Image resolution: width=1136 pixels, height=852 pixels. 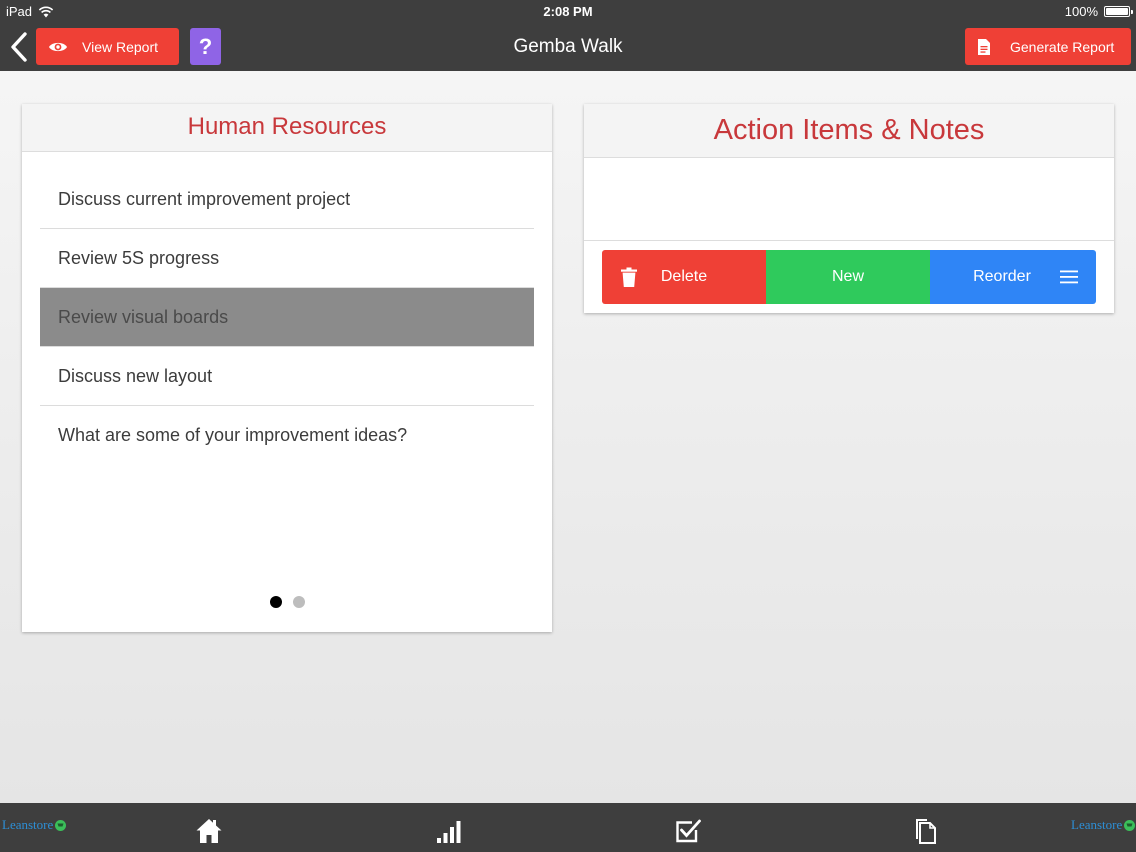 I want to click on battery-status: 100%, so click(x=1098, y=11).